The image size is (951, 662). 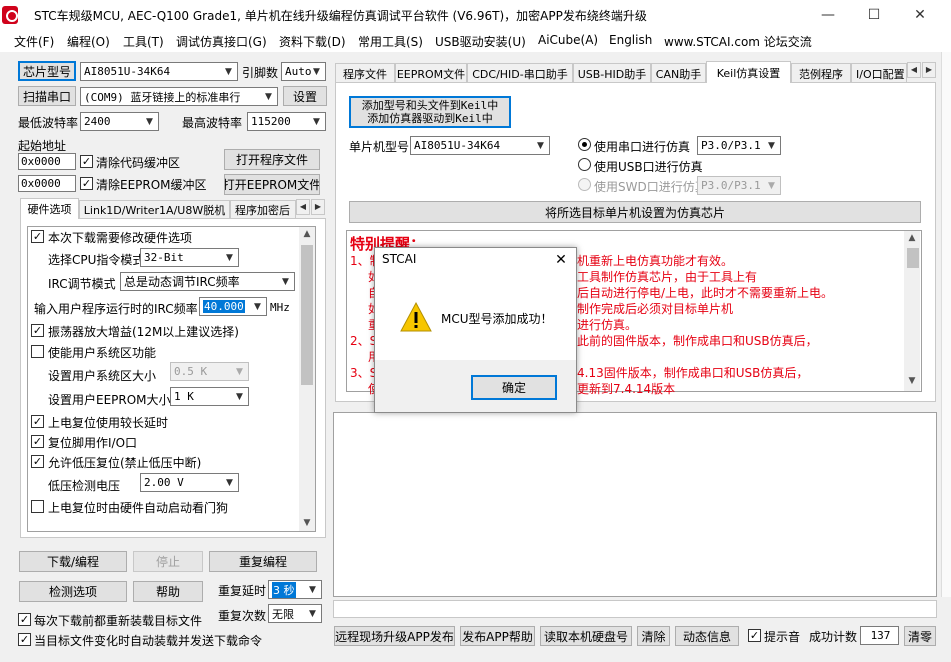 I want to click on help-button: 帮助, so click(x=168, y=591).